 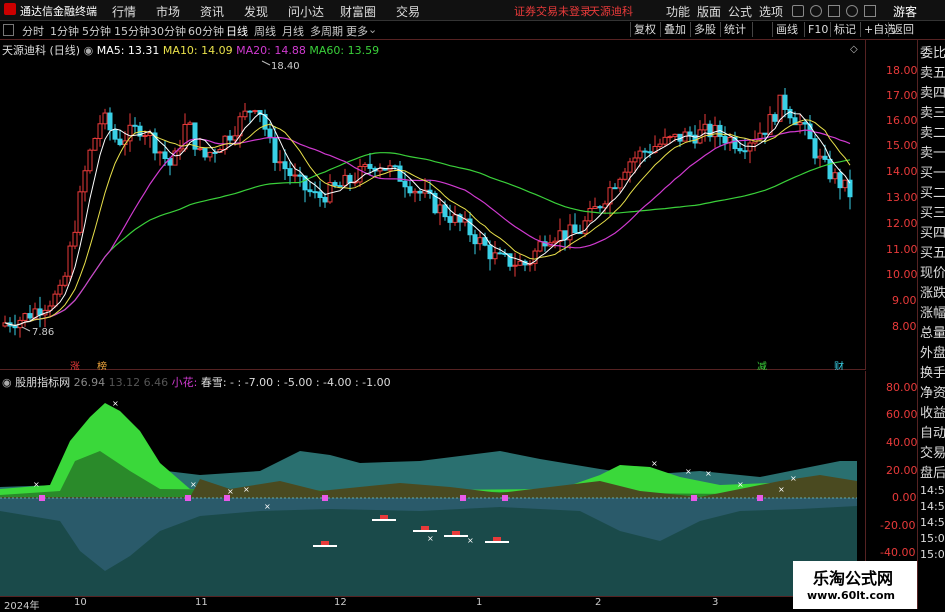 I want to click on settings-circle-icon: ◉, so click(x=89, y=50).